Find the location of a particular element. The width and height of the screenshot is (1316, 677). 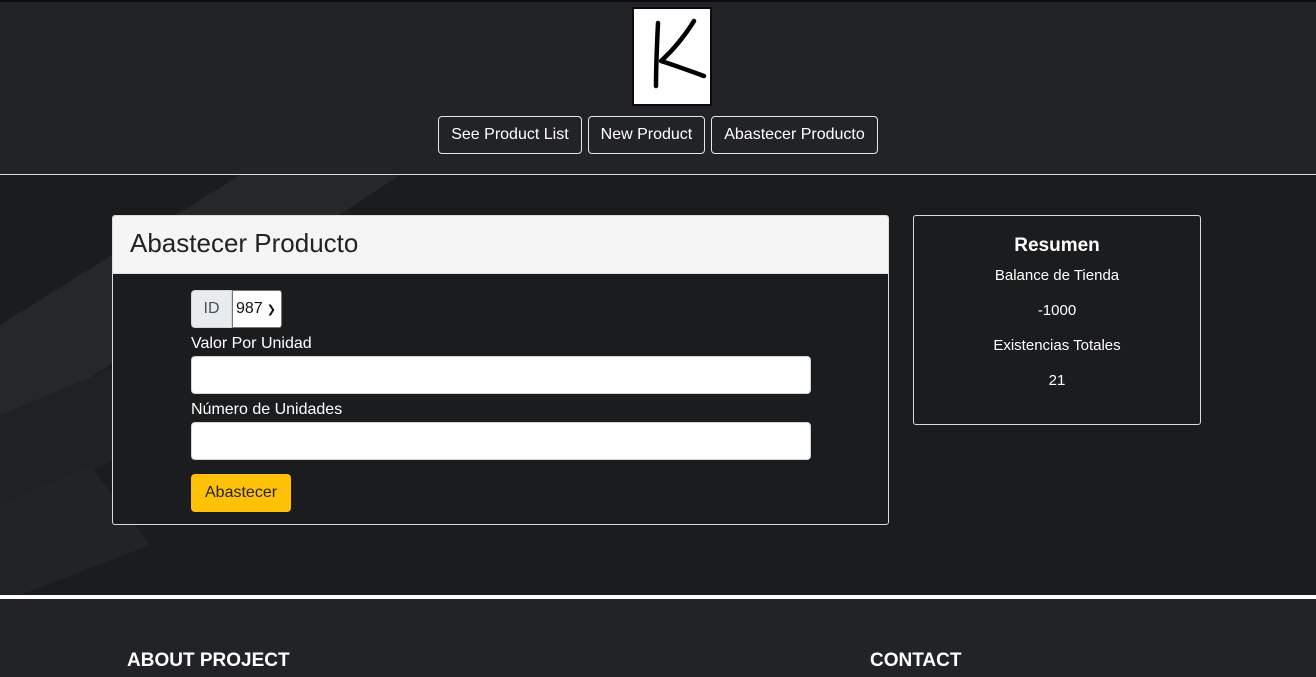

existencias-value: 21 is located at coordinates (1057, 380).